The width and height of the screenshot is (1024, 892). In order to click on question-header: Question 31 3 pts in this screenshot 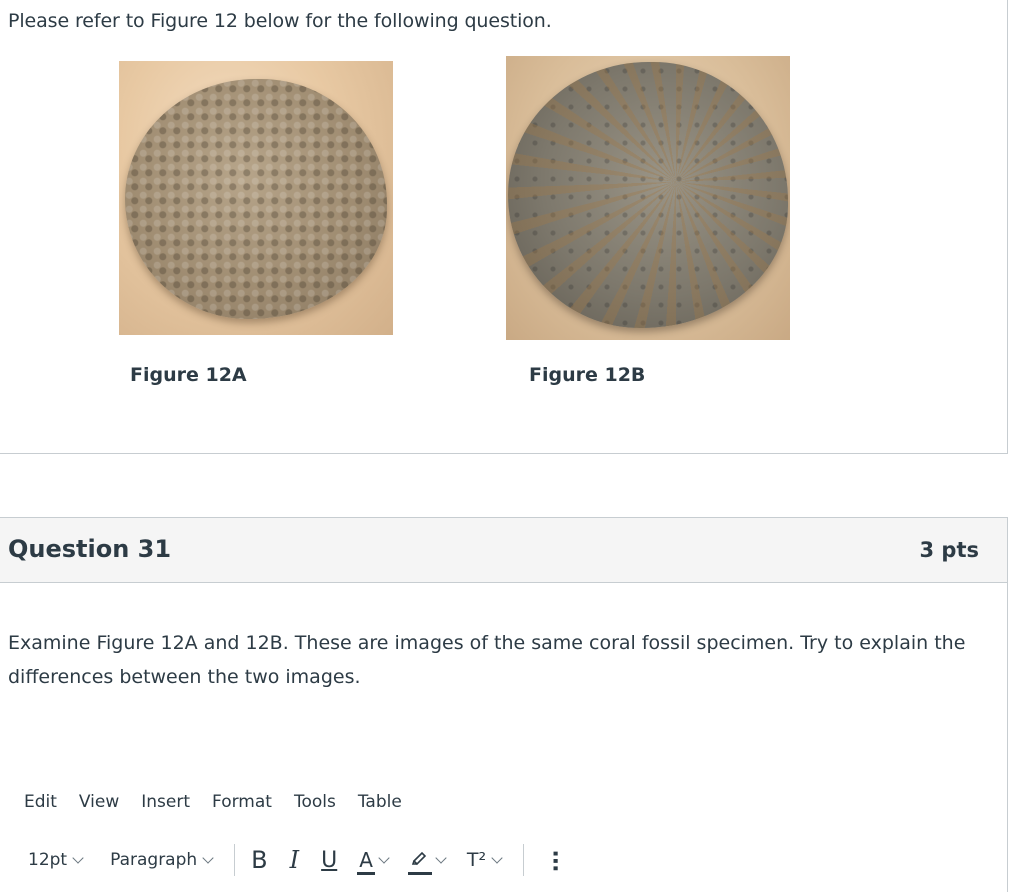, I will do `click(504, 550)`.